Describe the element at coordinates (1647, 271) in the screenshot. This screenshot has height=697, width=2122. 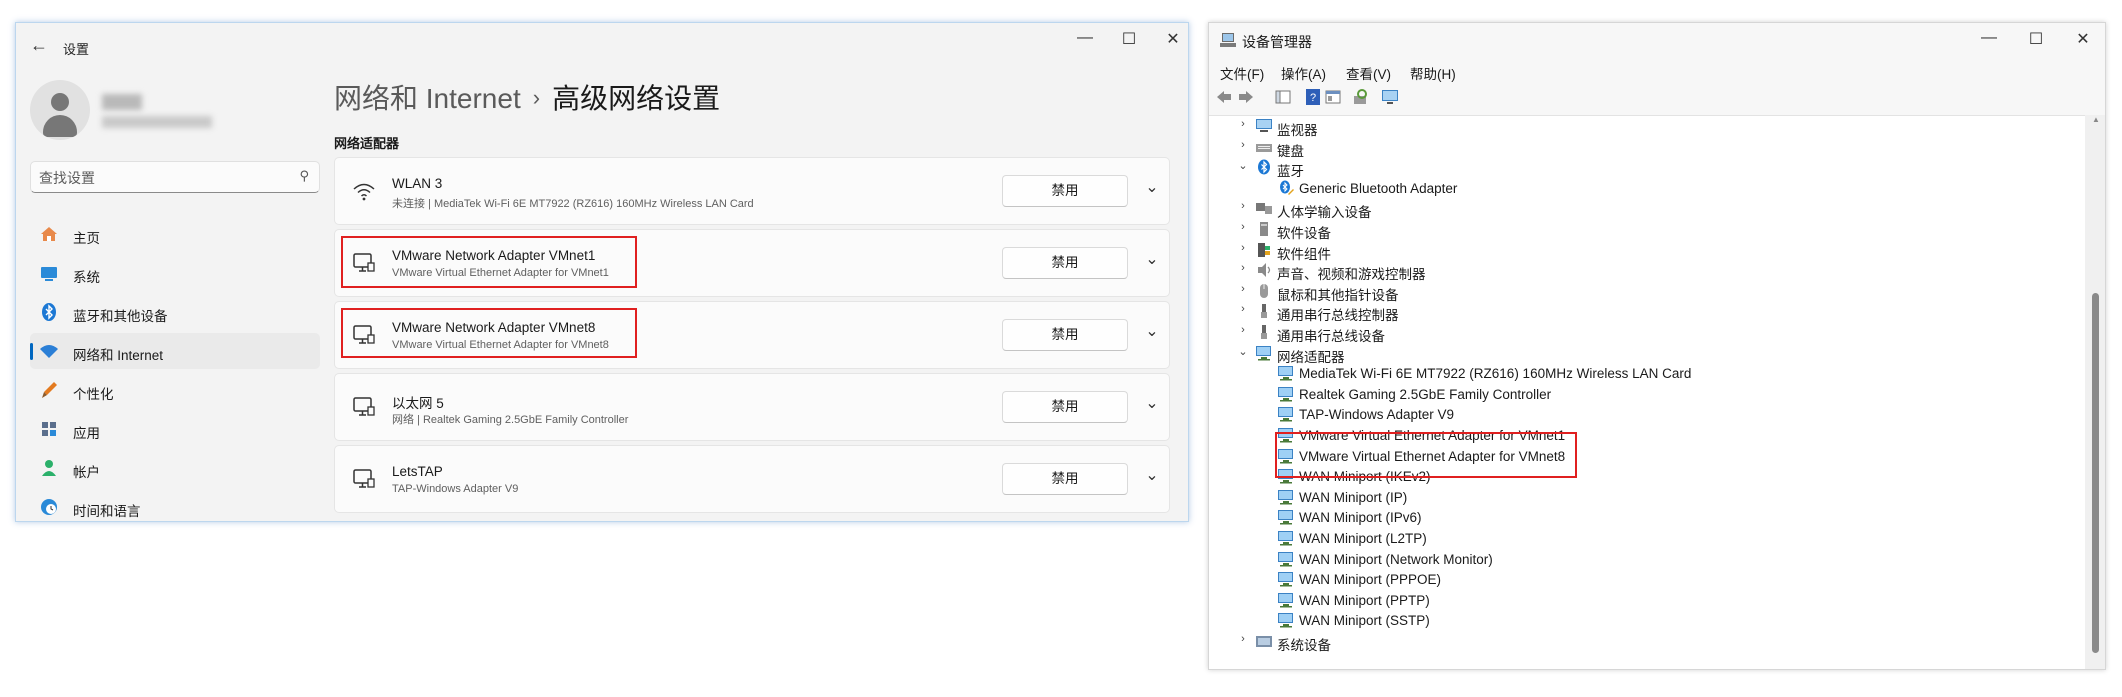
I see `tree-node: › 声音、视频和游戏控制器` at that location.